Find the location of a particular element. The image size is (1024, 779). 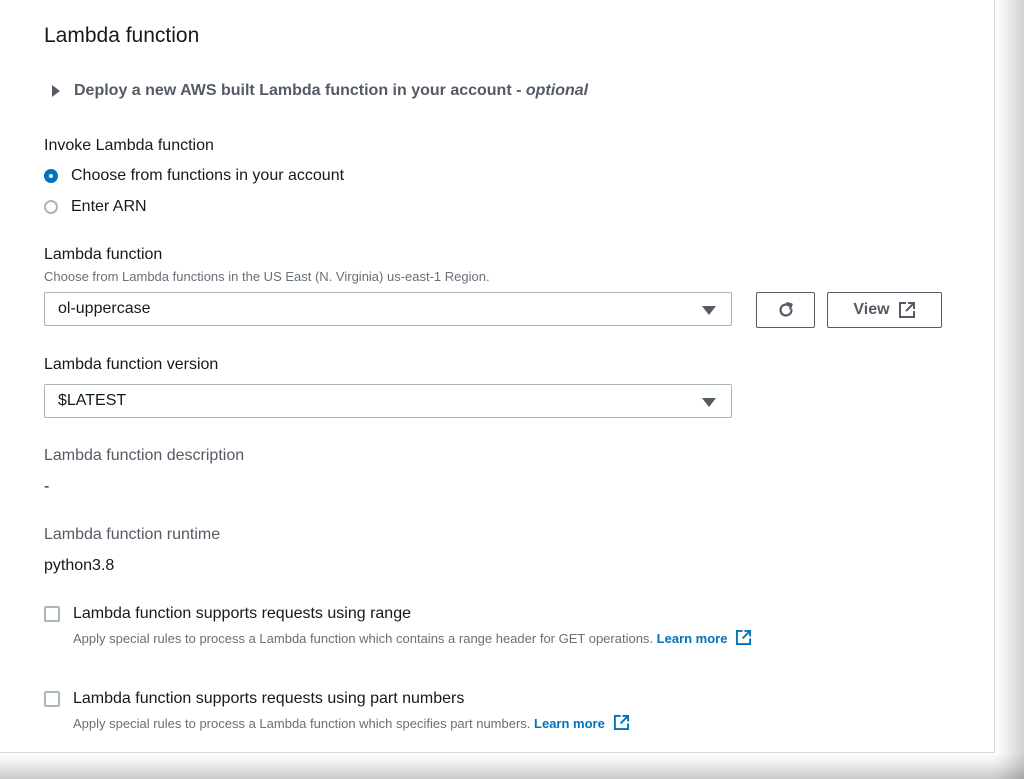

runtime-label: Lambda function runtime is located at coordinates (132, 534).